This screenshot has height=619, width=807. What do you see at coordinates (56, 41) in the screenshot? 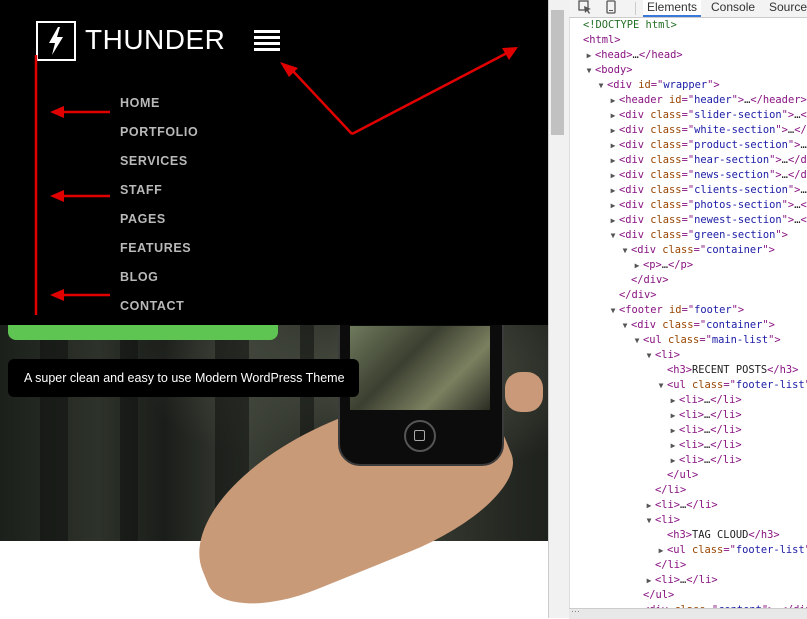
I see `logo-icon` at bounding box center [56, 41].